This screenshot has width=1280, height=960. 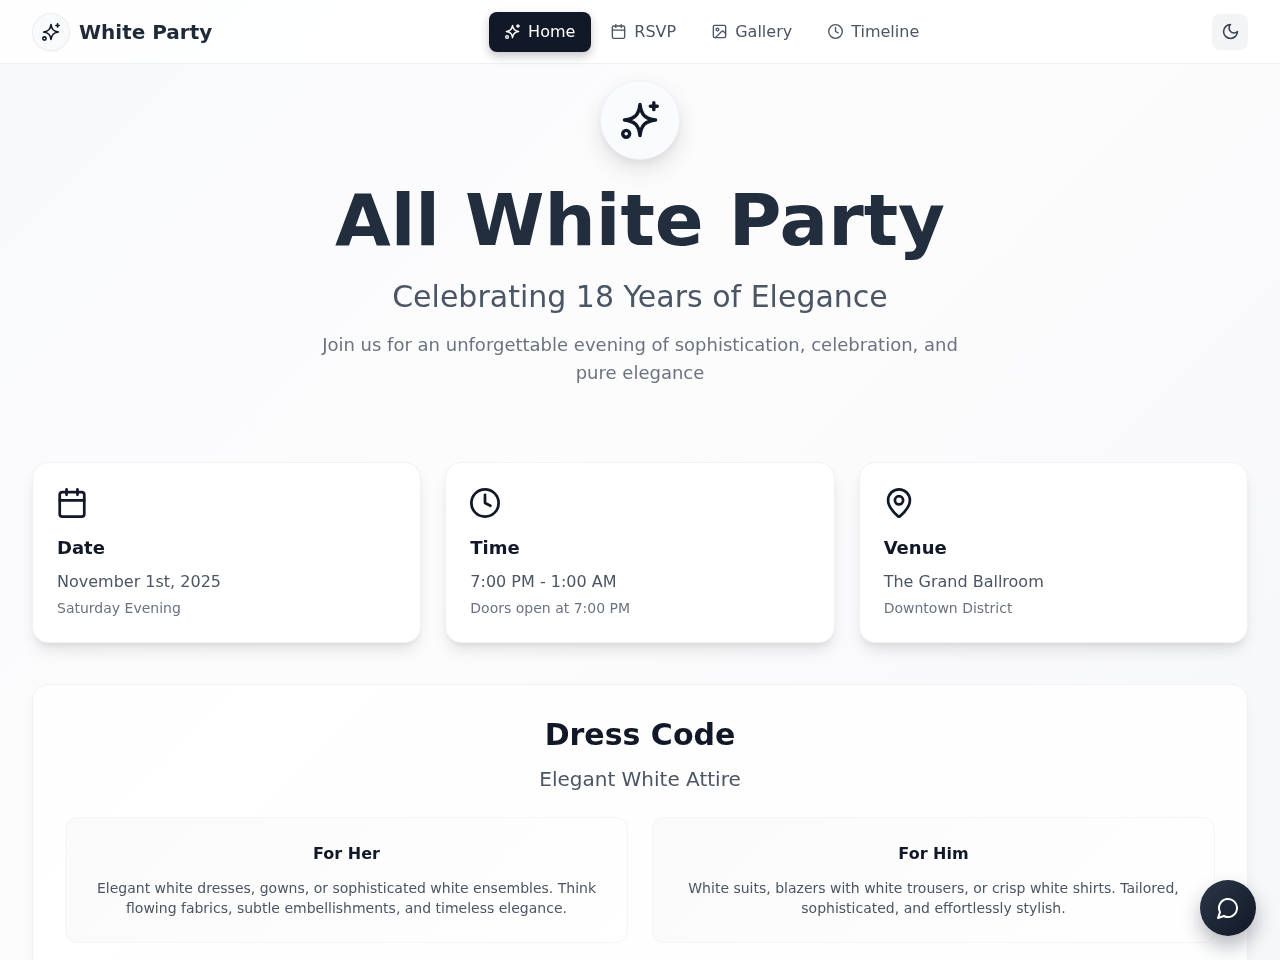 What do you see at coordinates (640, 735) in the screenshot?
I see `section-title: Dress Code` at bounding box center [640, 735].